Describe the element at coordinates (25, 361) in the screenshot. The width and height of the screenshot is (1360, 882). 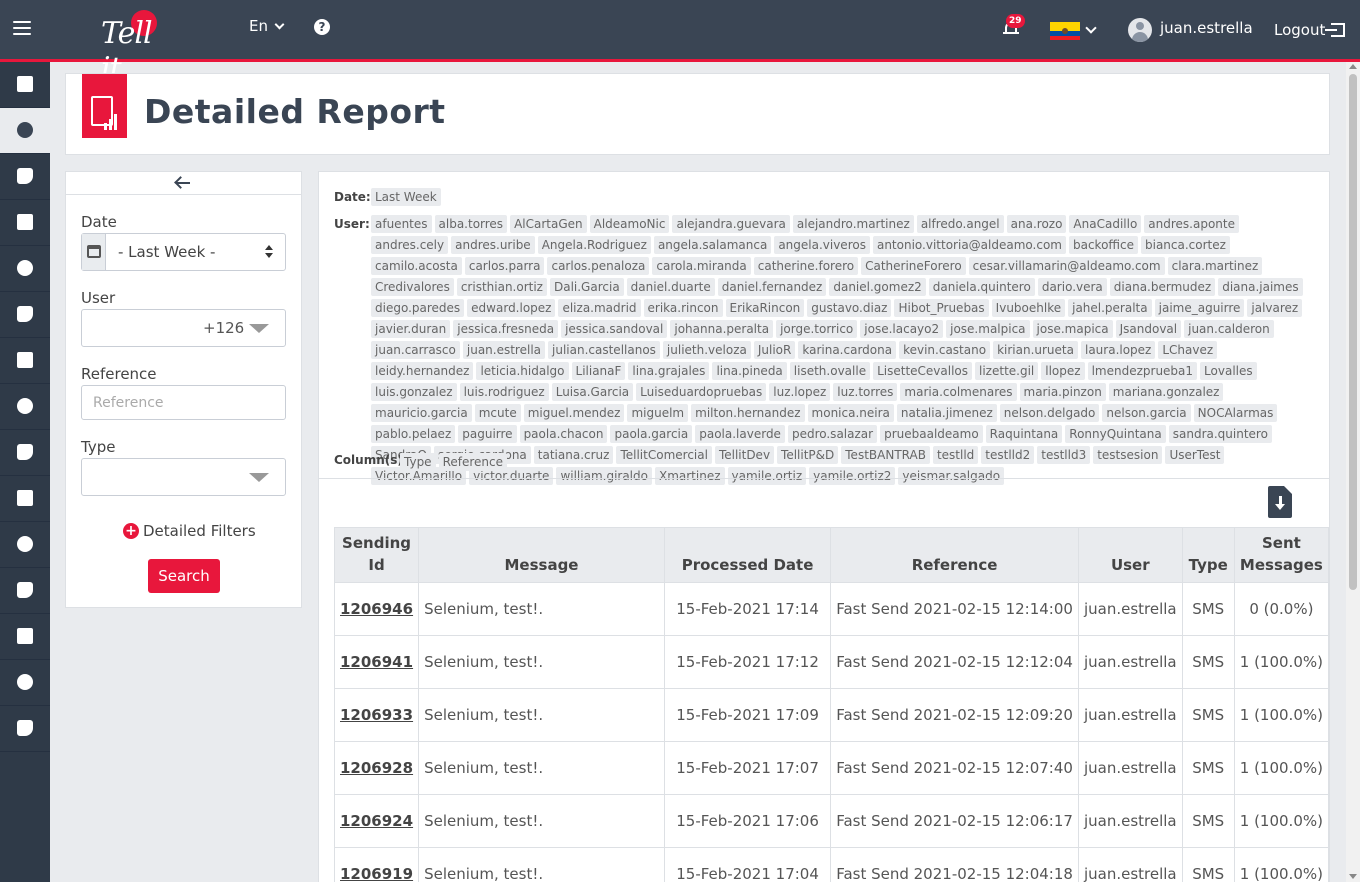
I see `sidebar-item-chat` at that location.